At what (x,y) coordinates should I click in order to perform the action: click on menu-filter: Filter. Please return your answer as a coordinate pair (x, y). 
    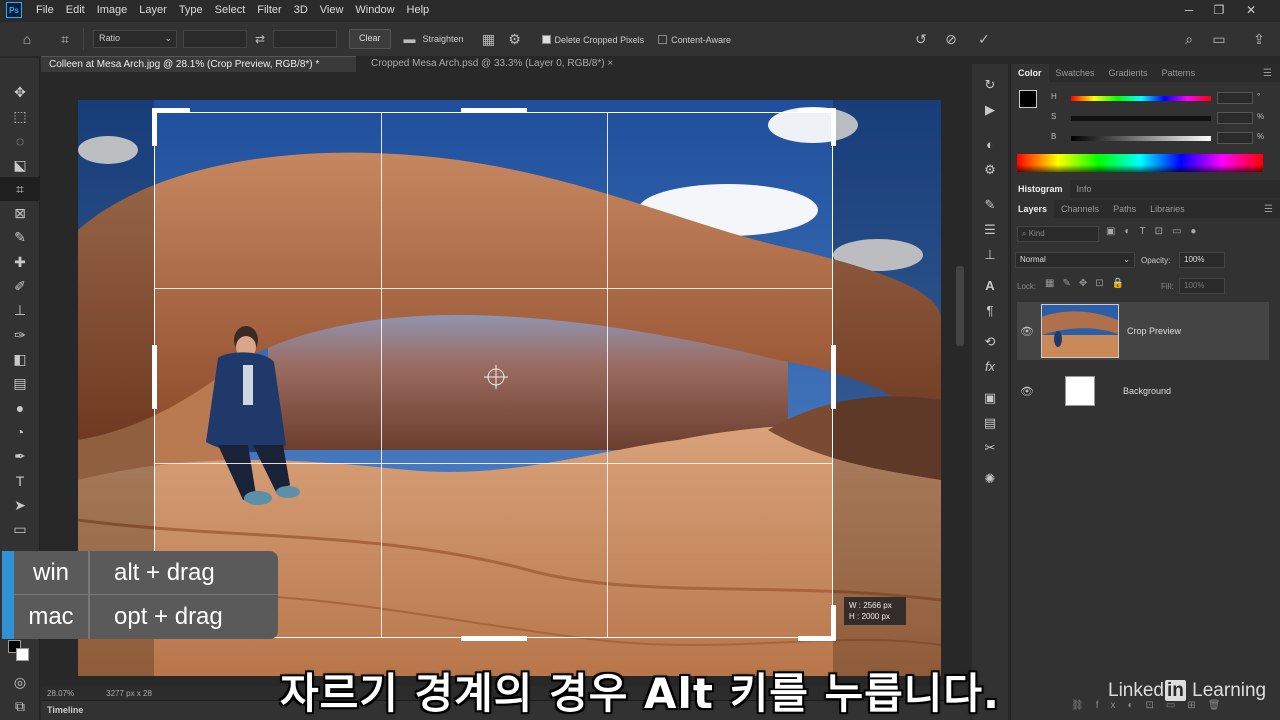
    Looking at the image, I should click on (269, 10).